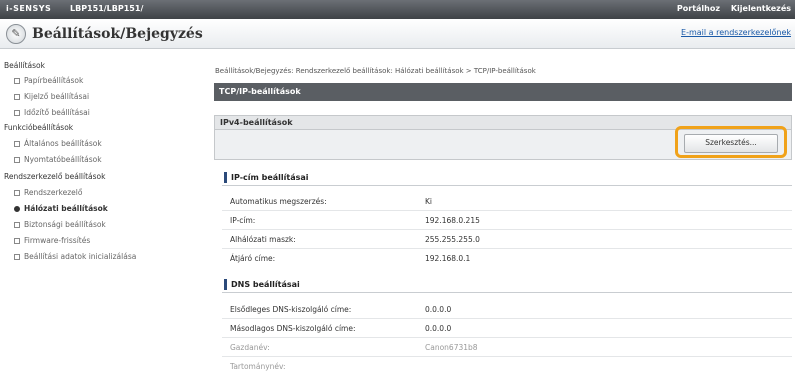 The height and width of the screenshot is (374, 795). What do you see at coordinates (243, 220) in the screenshot?
I see `ip-address-label: IP-cím:` at bounding box center [243, 220].